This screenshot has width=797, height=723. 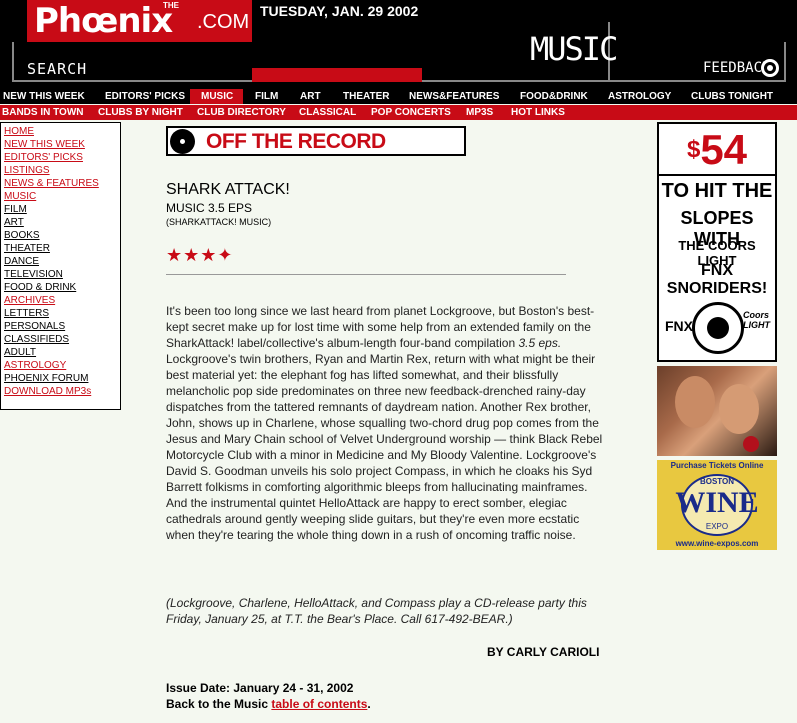 What do you see at coordinates (366, 96) in the screenshot?
I see `nav-theater: THEATER` at bounding box center [366, 96].